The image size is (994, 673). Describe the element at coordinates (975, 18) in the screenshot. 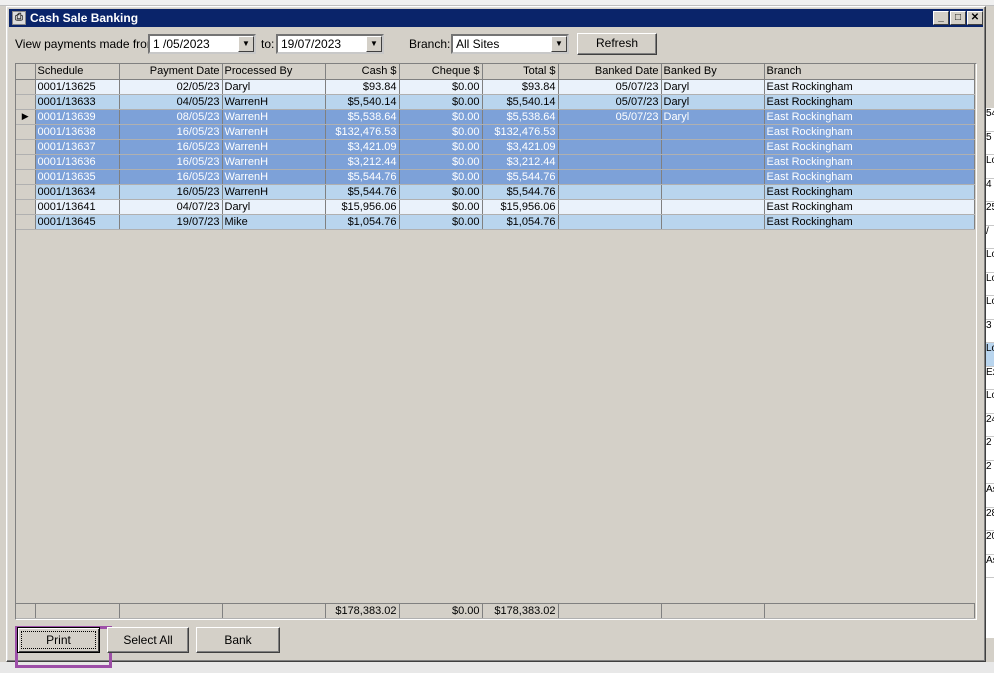

I see `close-button: ✕` at that location.